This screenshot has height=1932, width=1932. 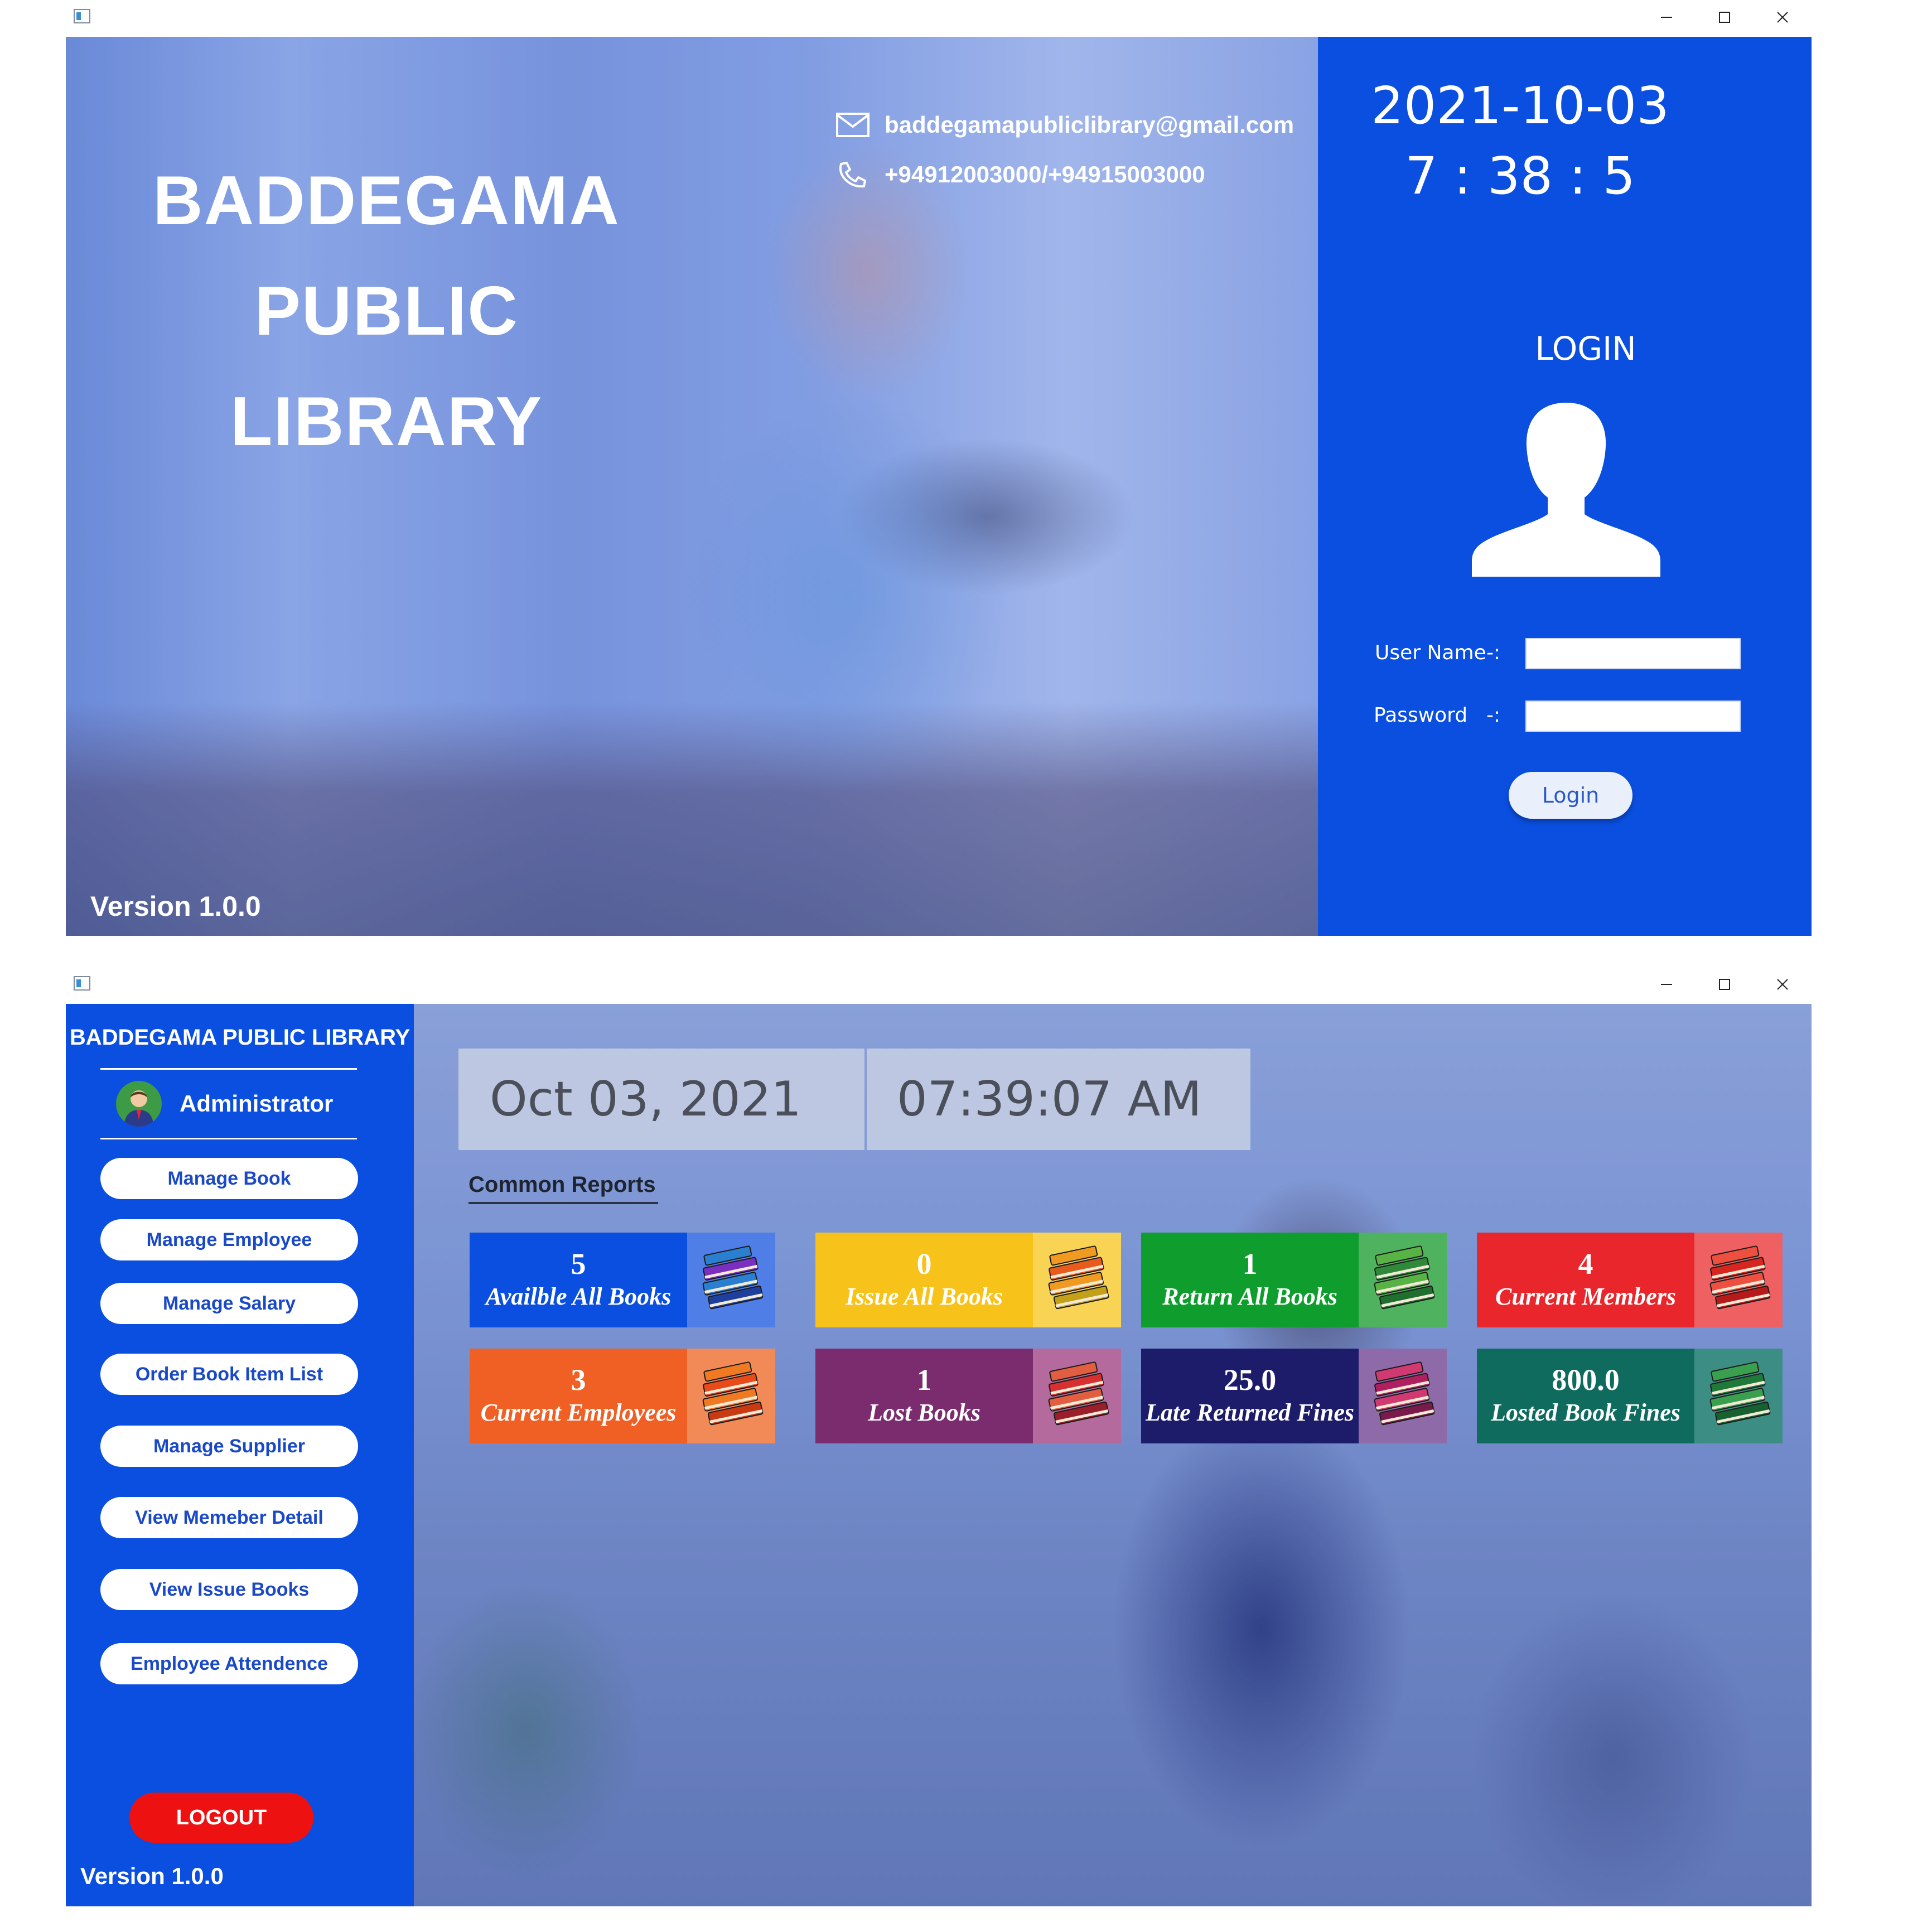 I want to click on date-text: Oct 03, 2021, so click(x=645, y=1099).